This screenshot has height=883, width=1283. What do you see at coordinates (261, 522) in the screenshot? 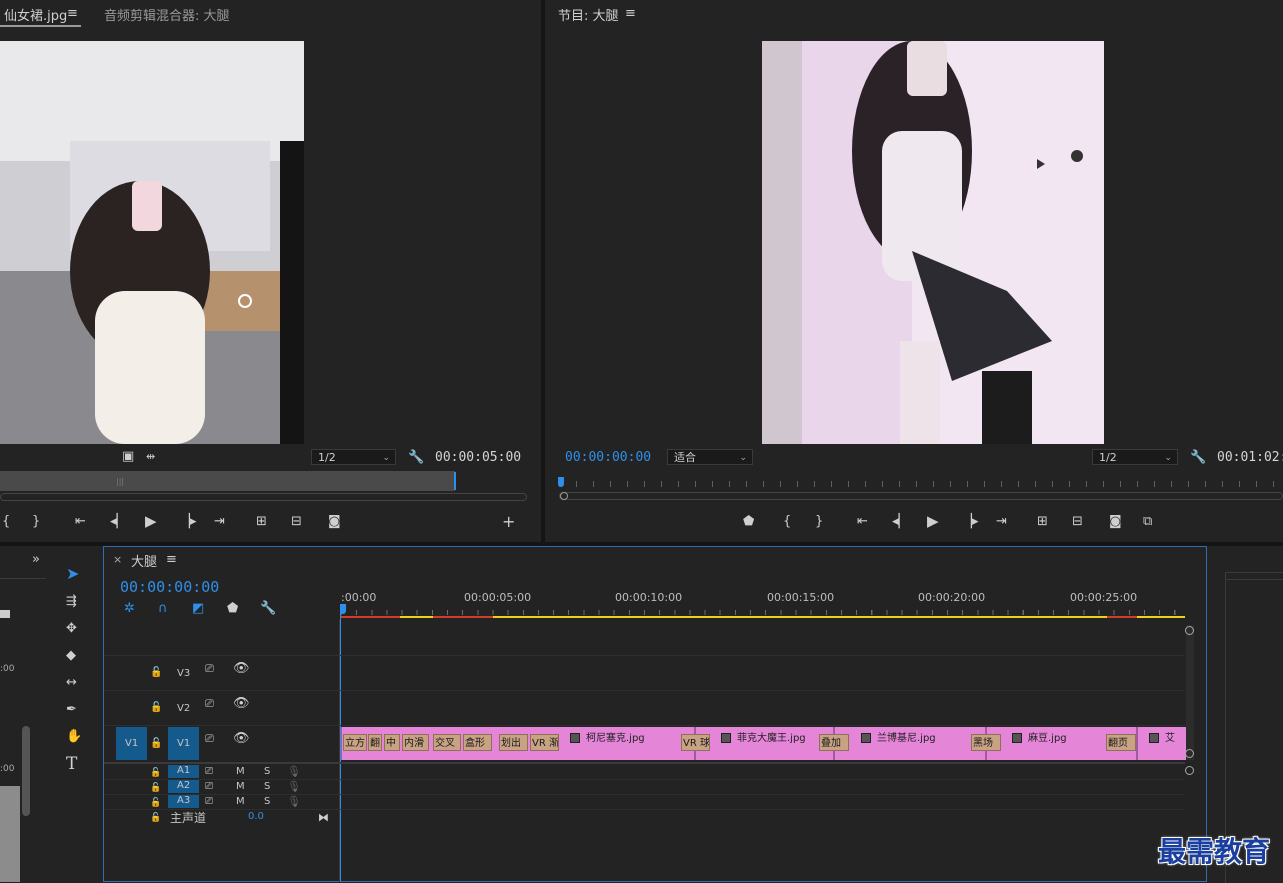
I see `insert-icon: ⊞` at bounding box center [261, 522].